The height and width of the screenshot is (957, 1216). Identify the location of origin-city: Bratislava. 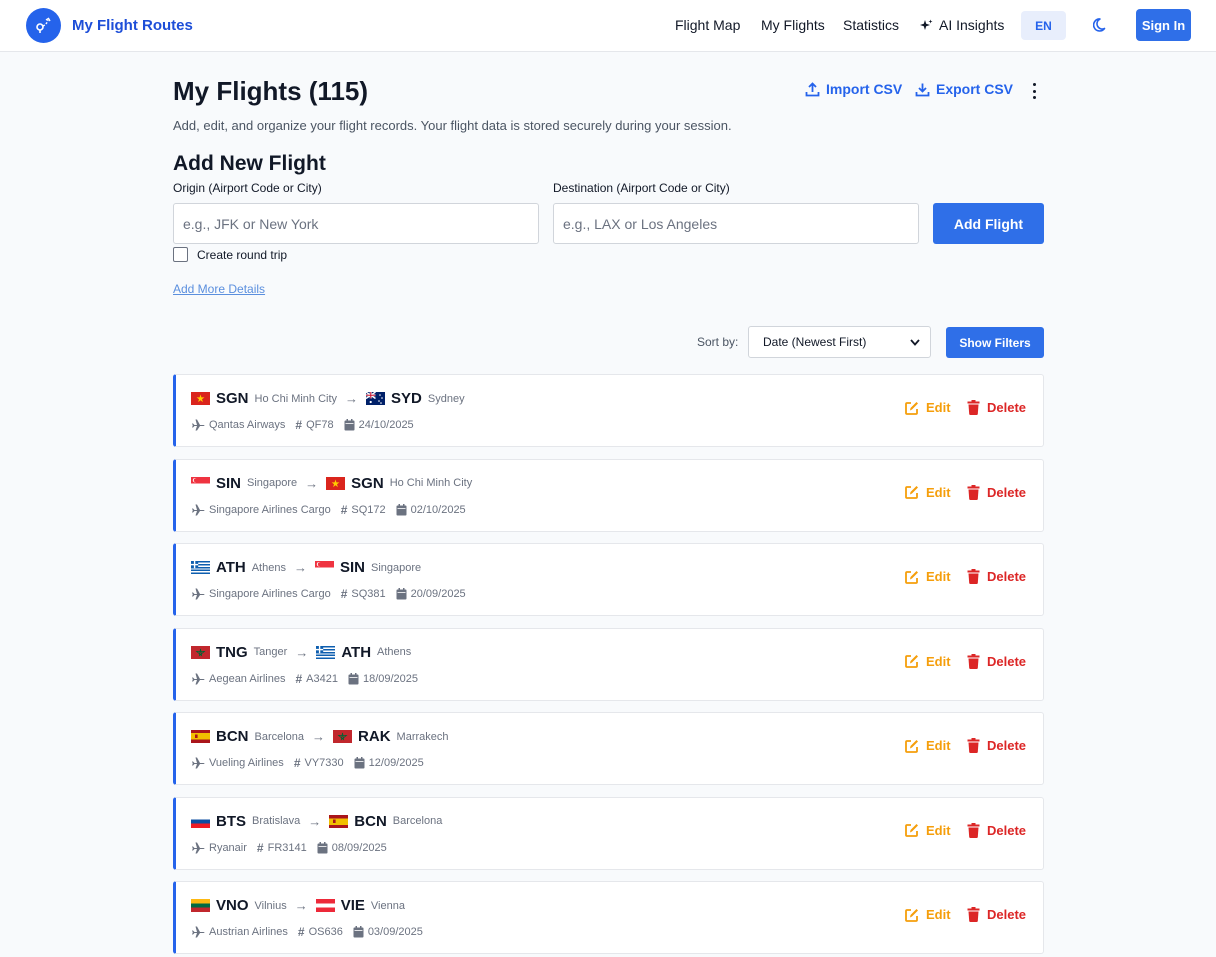
(276, 821).